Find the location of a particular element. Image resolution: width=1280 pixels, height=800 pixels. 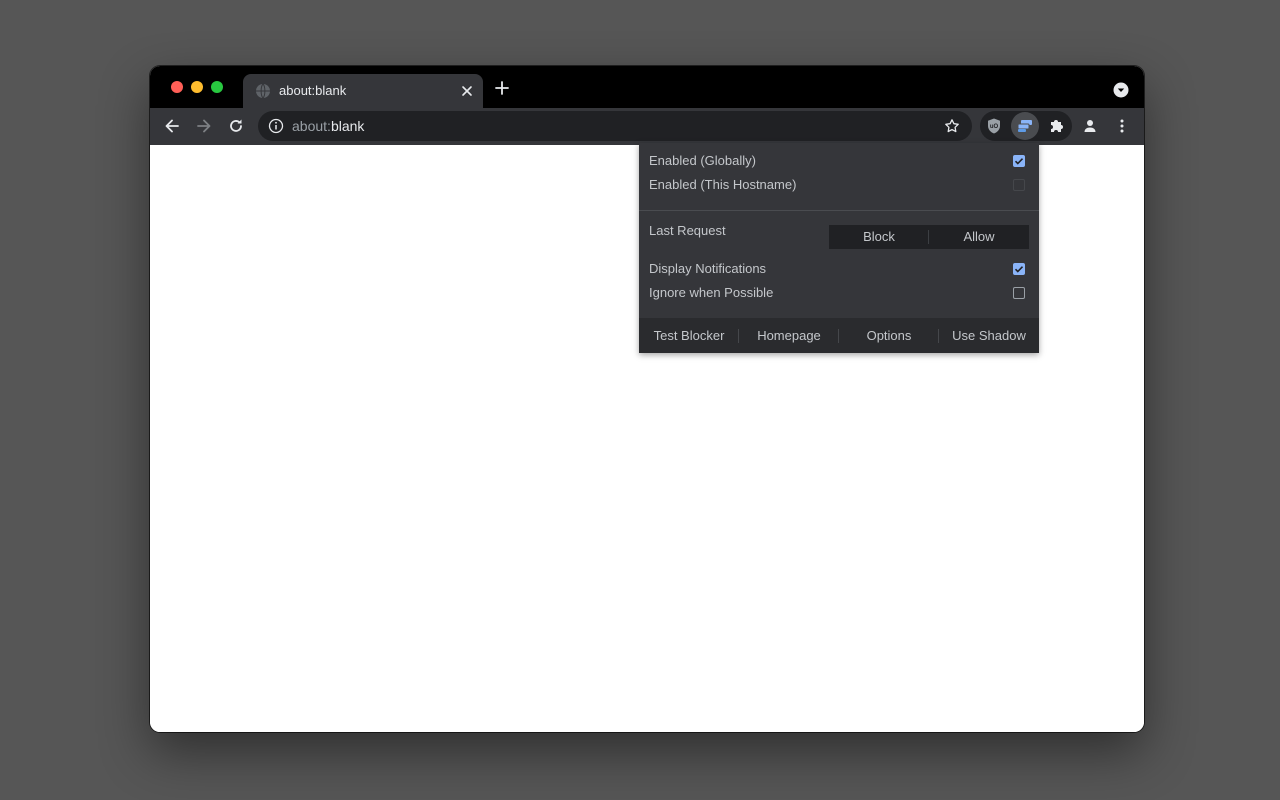

person-icon is located at coordinates (1090, 126).